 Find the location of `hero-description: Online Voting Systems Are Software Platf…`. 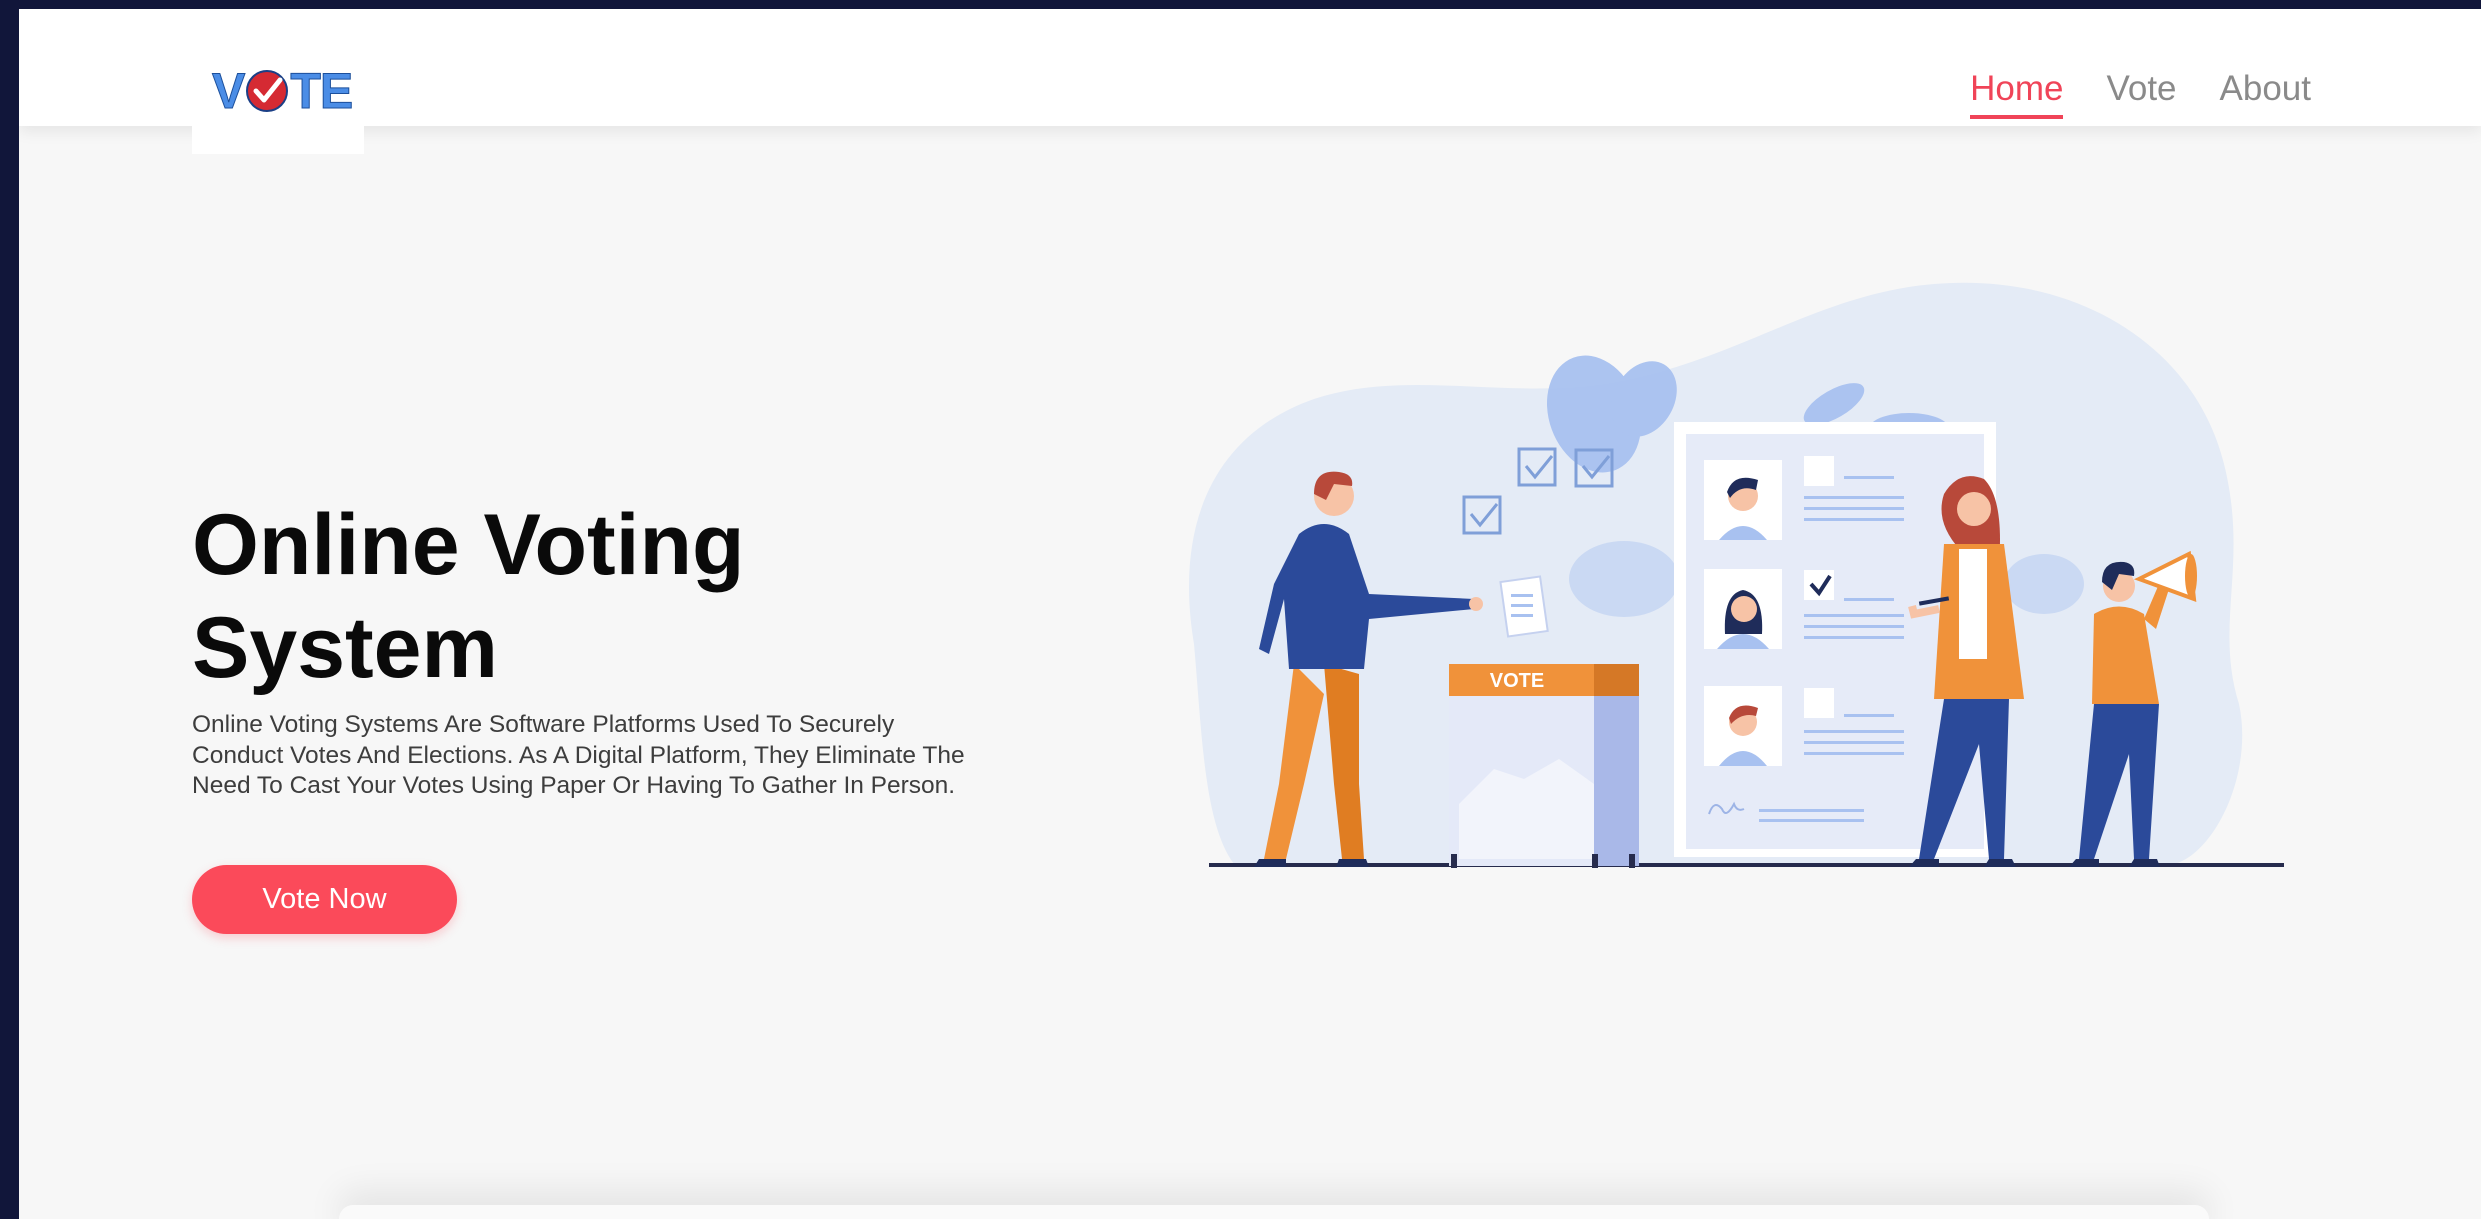

hero-description: Online Voting Systems Are Software Platf… is located at coordinates (578, 755).